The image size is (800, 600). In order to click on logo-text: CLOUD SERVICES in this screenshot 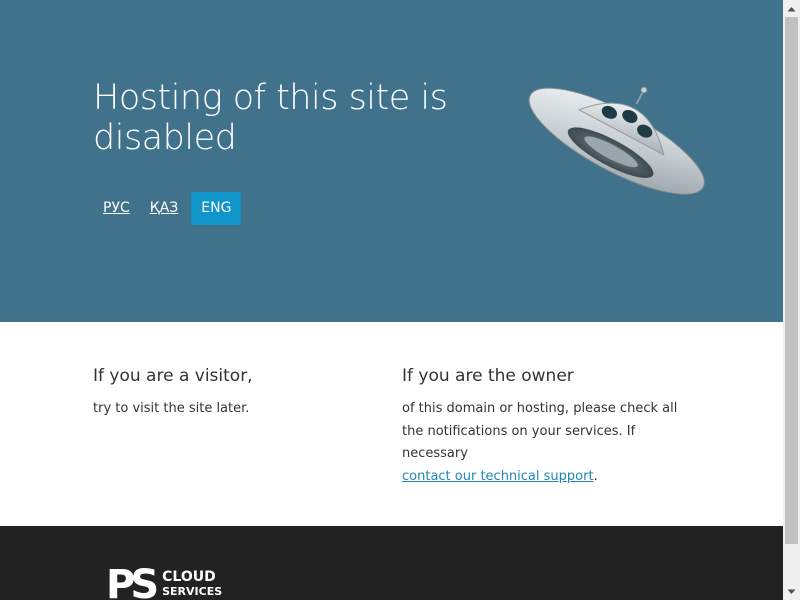, I will do `click(192, 584)`.